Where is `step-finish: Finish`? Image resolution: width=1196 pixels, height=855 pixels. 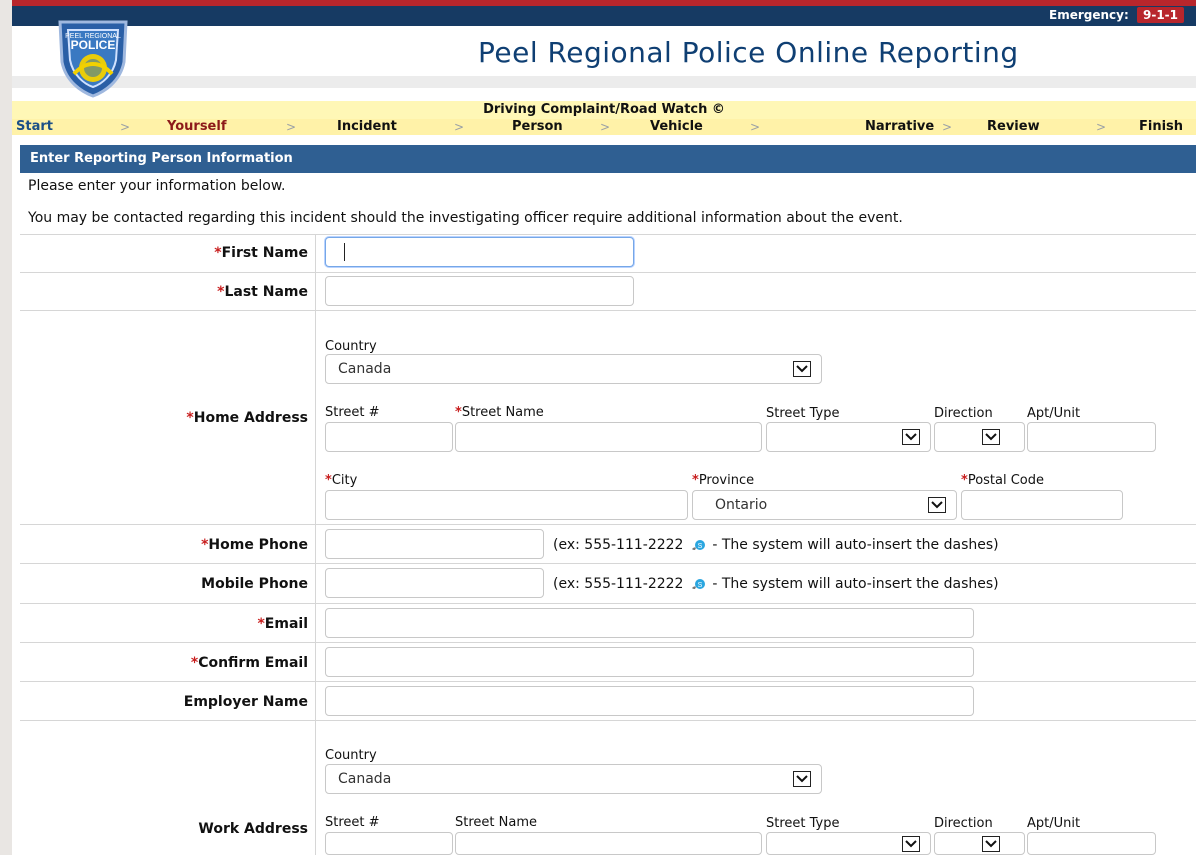
step-finish: Finish is located at coordinates (1161, 127).